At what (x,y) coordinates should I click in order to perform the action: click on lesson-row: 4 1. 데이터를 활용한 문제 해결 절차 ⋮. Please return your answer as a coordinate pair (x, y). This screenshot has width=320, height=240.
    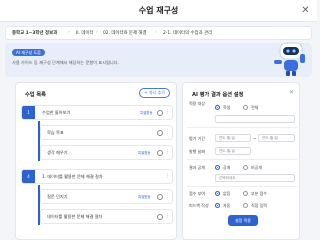
    Looking at the image, I should click on (97, 176).